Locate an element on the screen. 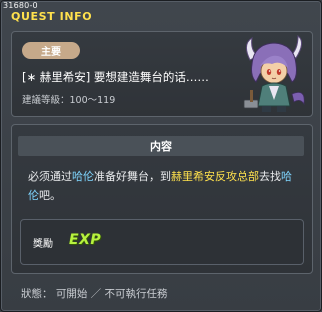 This screenshot has width=322, height=312. description-text: 准备好舞台，到 is located at coordinates (132, 176).